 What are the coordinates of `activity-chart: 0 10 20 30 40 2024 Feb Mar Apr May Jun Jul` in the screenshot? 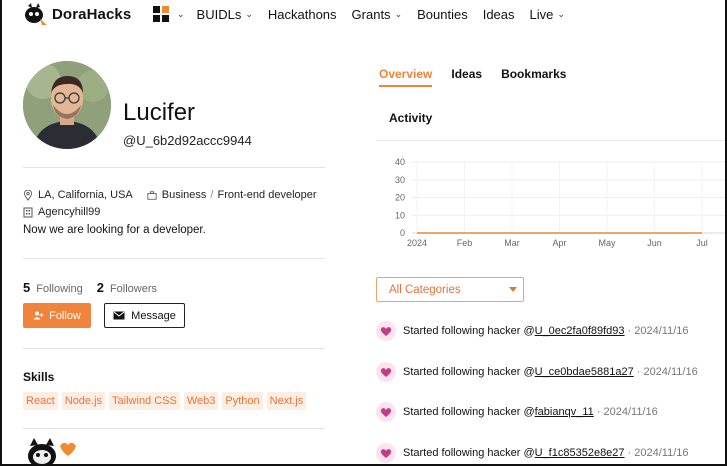 It's located at (550, 199).